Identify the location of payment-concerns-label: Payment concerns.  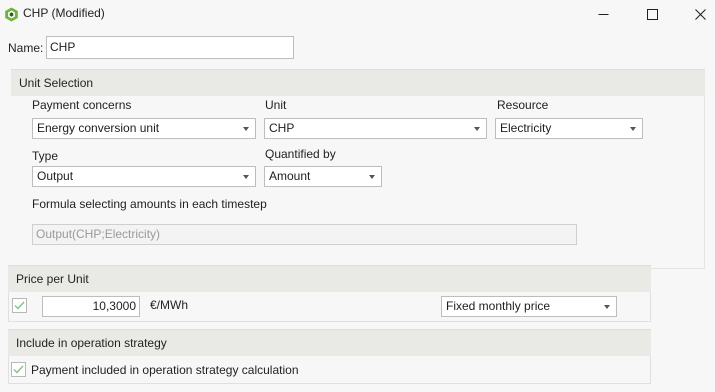
(82, 105).